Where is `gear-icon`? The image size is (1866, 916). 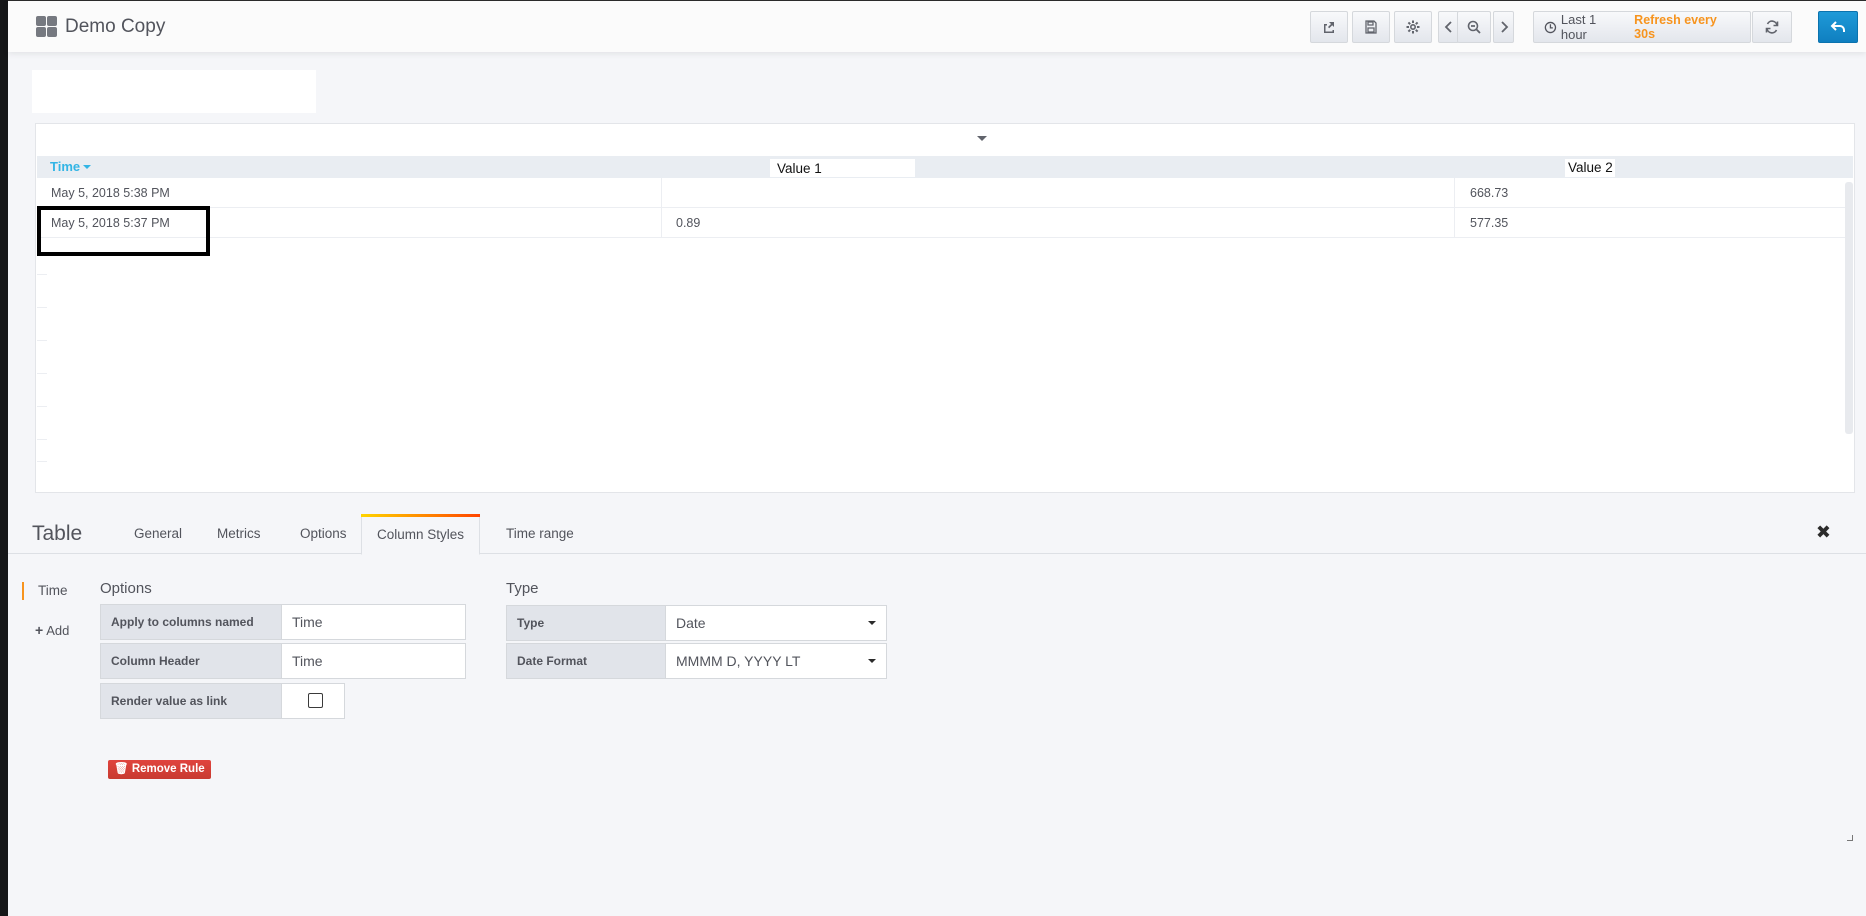
gear-icon is located at coordinates (1413, 27).